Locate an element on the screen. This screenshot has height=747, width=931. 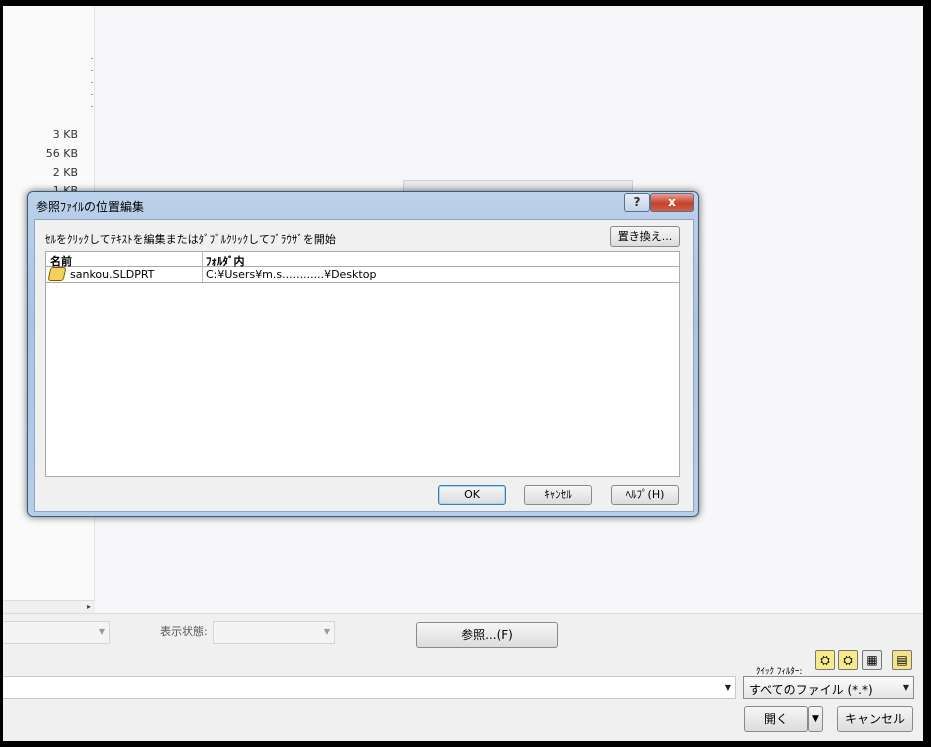
browse-button: 参照...(F) is located at coordinates (487, 635).